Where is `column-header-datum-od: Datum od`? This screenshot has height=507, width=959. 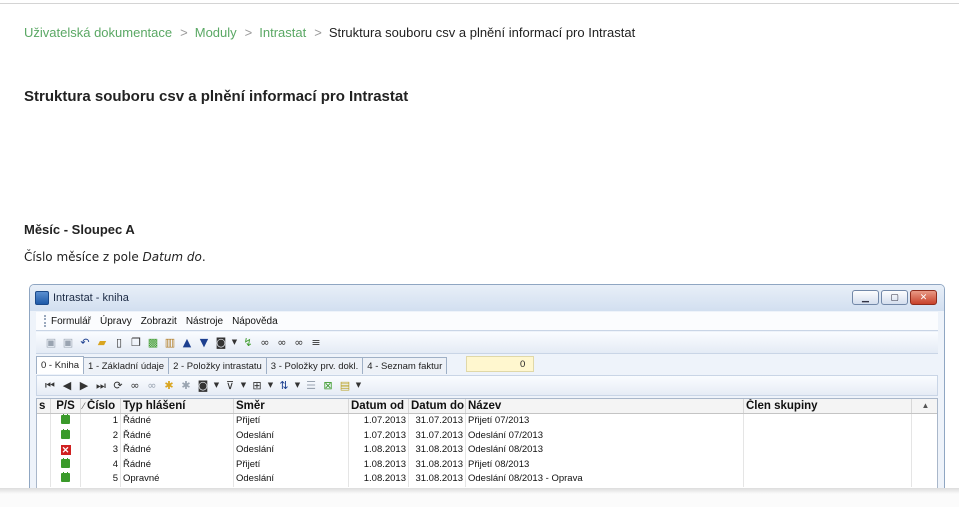
column-header-datum-od: Datum od is located at coordinates (379, 406).